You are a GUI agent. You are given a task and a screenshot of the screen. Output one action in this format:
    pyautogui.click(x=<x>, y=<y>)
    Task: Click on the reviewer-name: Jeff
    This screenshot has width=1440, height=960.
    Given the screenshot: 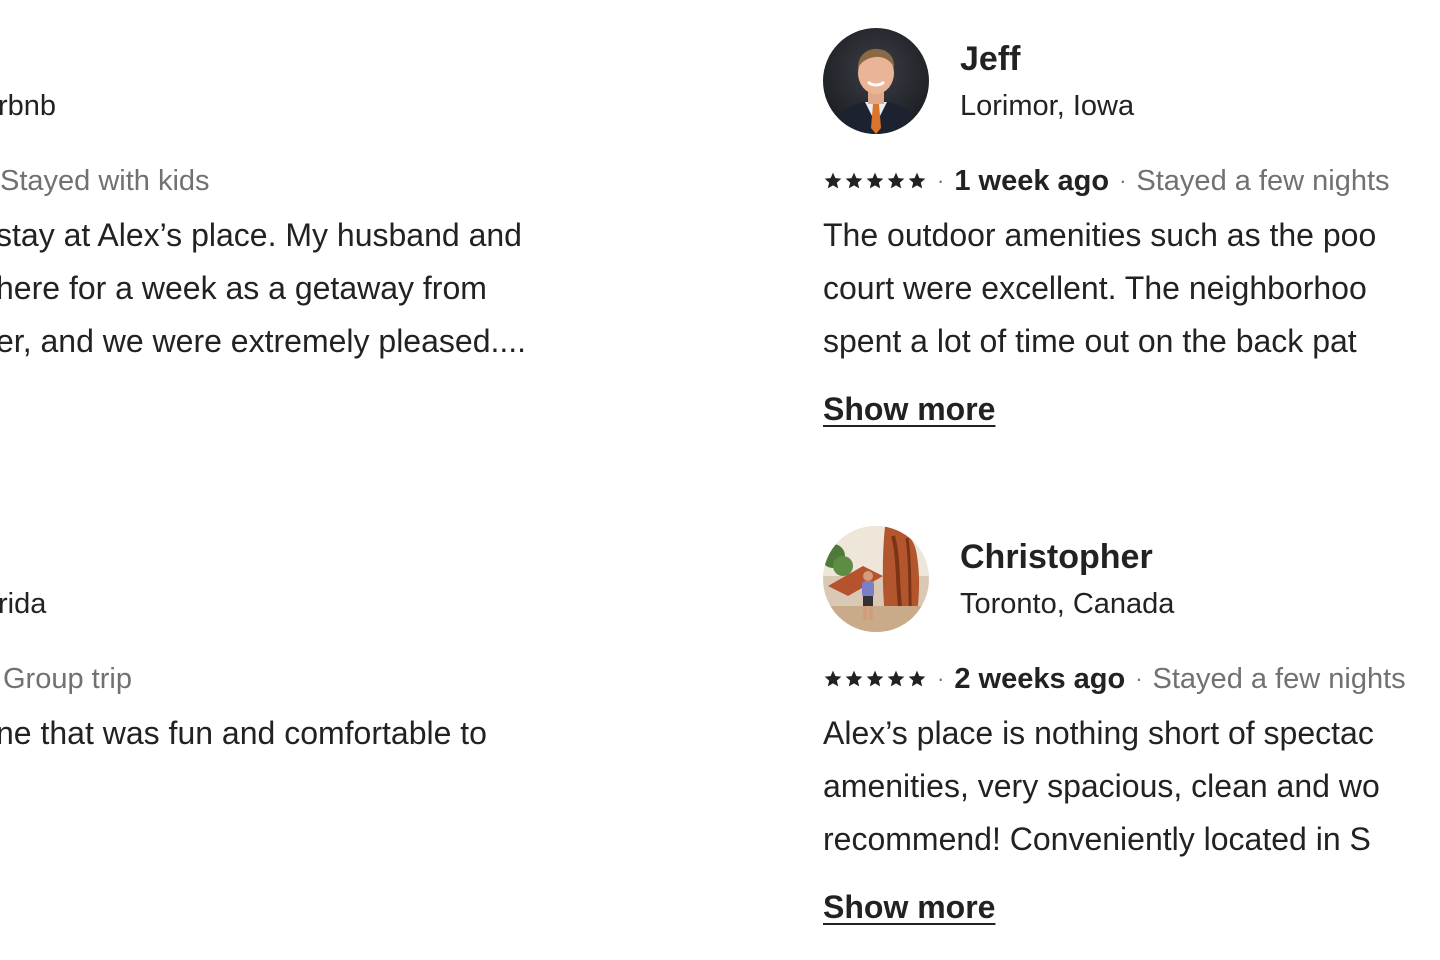 What is the action you would take?
    pyautogui.click(x=990, y=59)
    